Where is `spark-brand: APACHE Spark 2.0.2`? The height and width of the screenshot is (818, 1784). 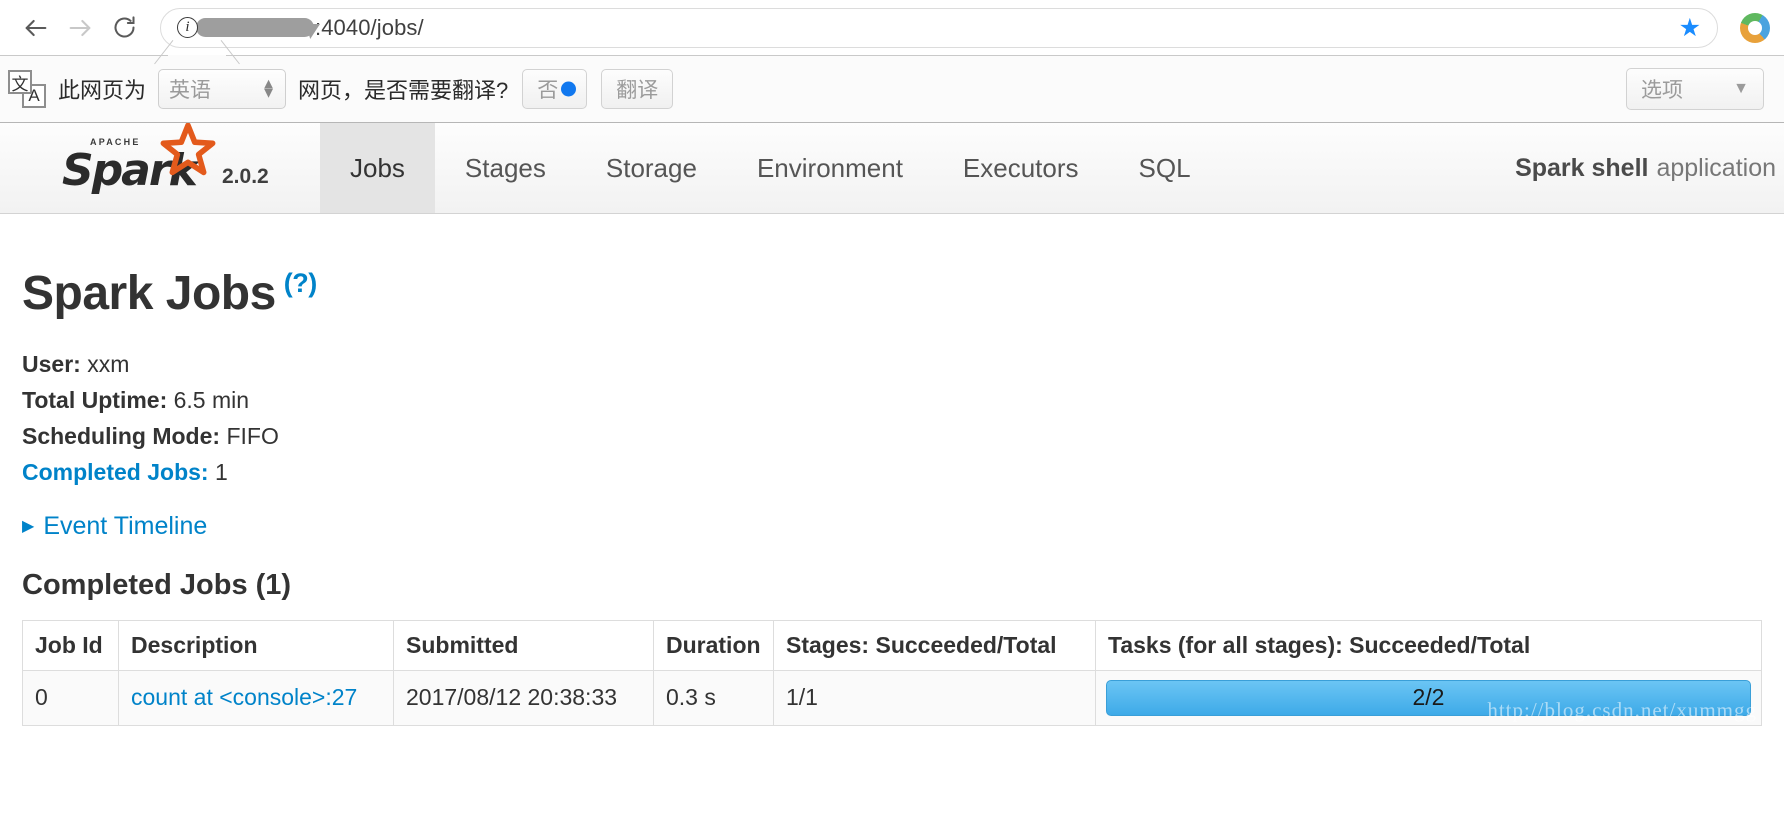 spark-brand: APACHE Spark 2.0.2 is located at coordinates (160, 168).